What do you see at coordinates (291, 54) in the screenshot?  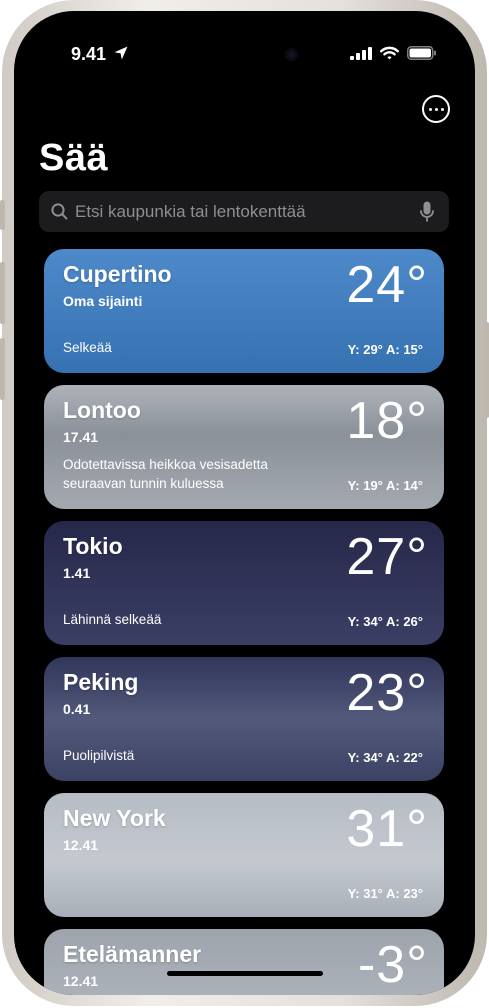 I see `front-camera` at bounding box center [291, 54].